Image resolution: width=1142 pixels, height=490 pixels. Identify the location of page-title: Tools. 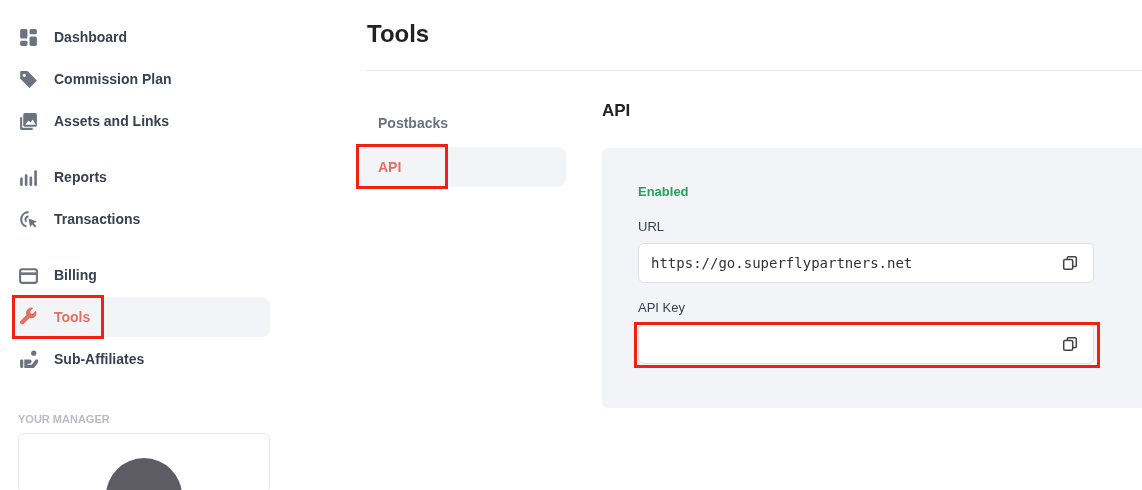
(754, 35).